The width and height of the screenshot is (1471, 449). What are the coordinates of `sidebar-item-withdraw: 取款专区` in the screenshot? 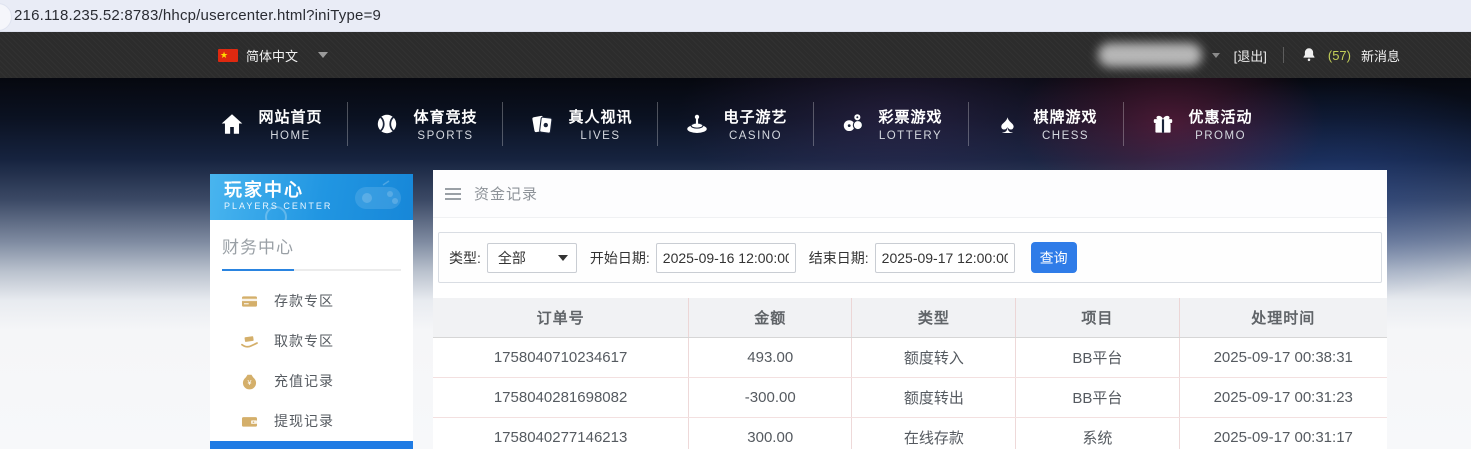 It's located at (311, 341).